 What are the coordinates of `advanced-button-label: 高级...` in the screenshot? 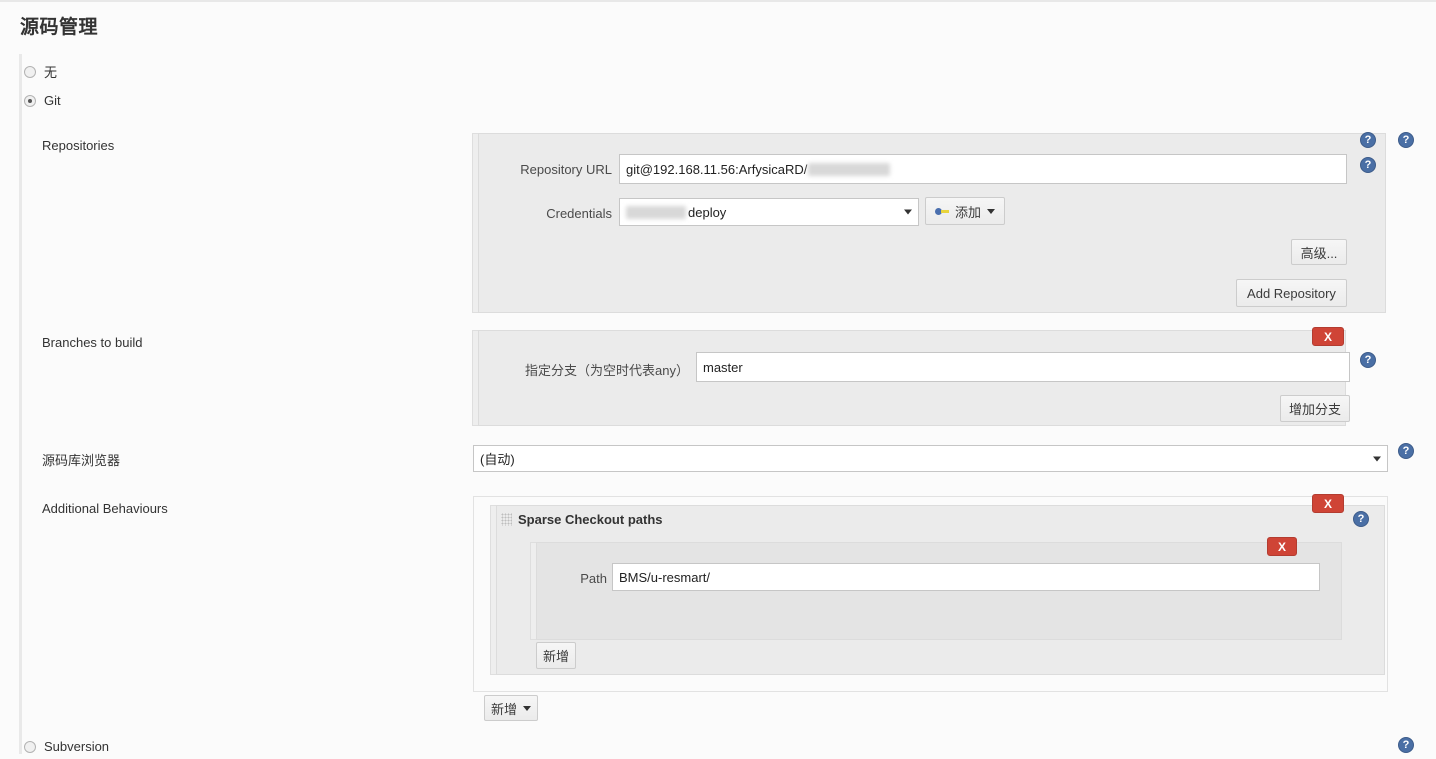 It's located at (1319, 253).